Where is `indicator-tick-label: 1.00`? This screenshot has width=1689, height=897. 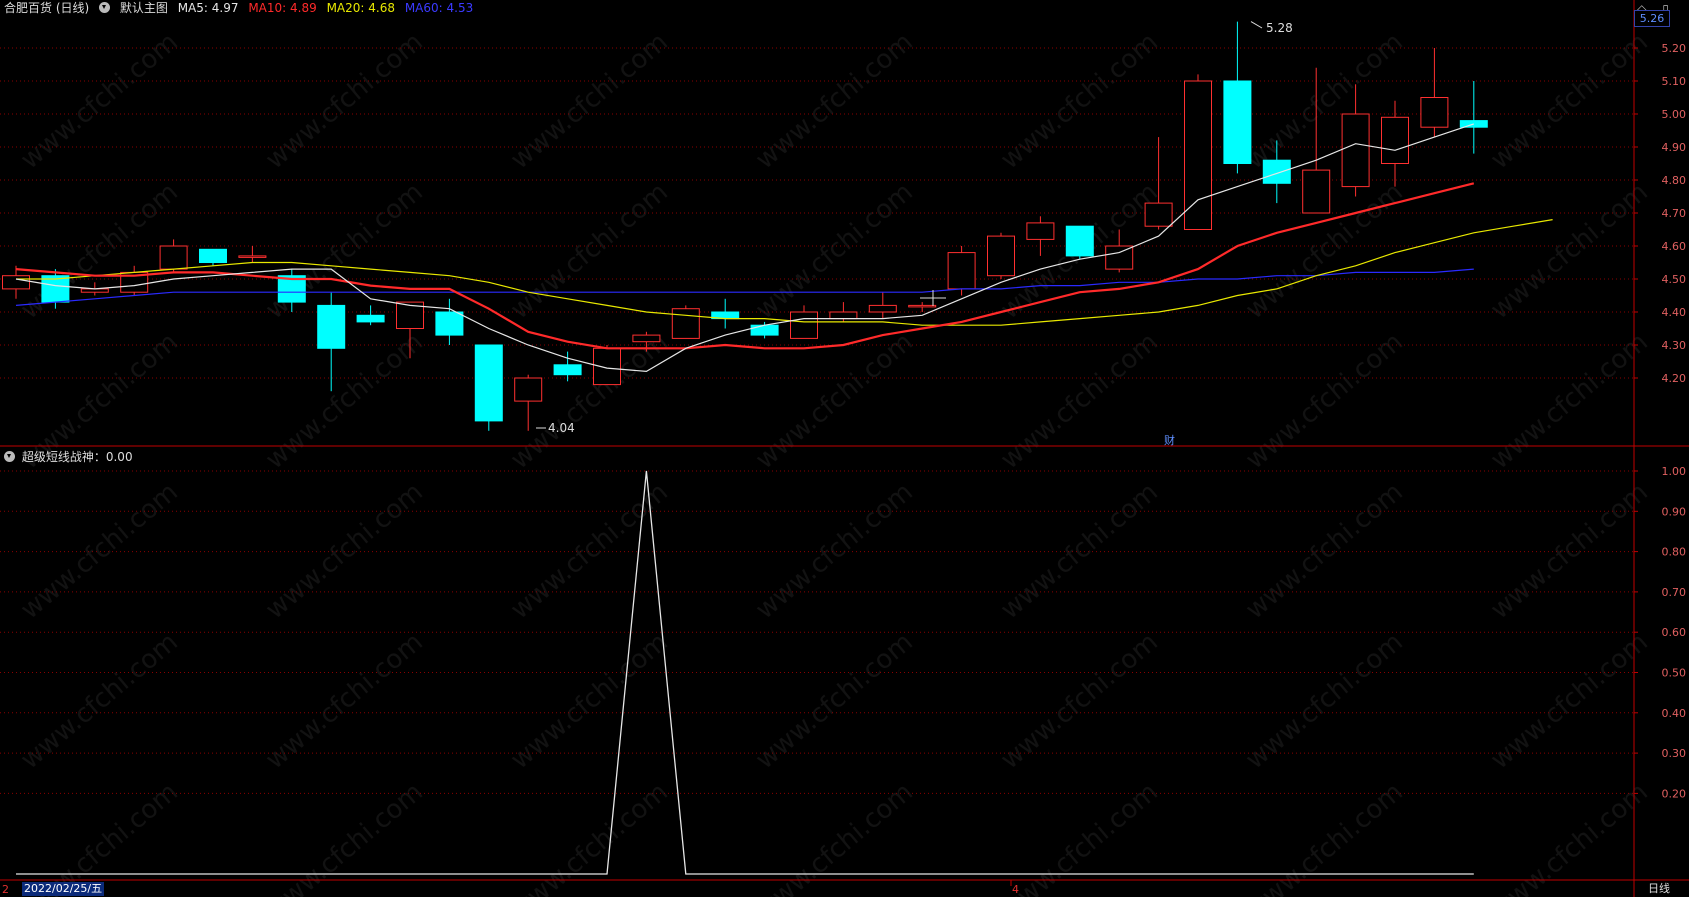 indicator-tick-label: 1.00 is located at coordinates (1674, 471).